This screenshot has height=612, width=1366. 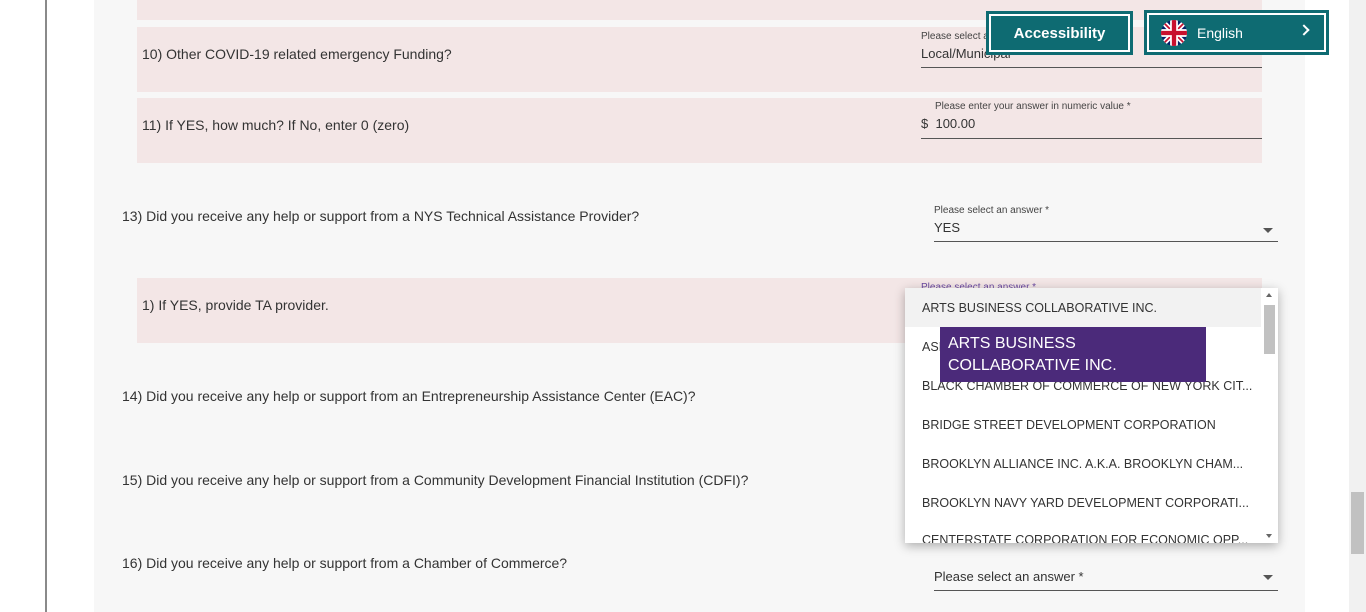 What do you see at coordinates (1091, 123) in the screenshot?
I see `input-value: $ 100.00` at bounding box center [1091, 123].